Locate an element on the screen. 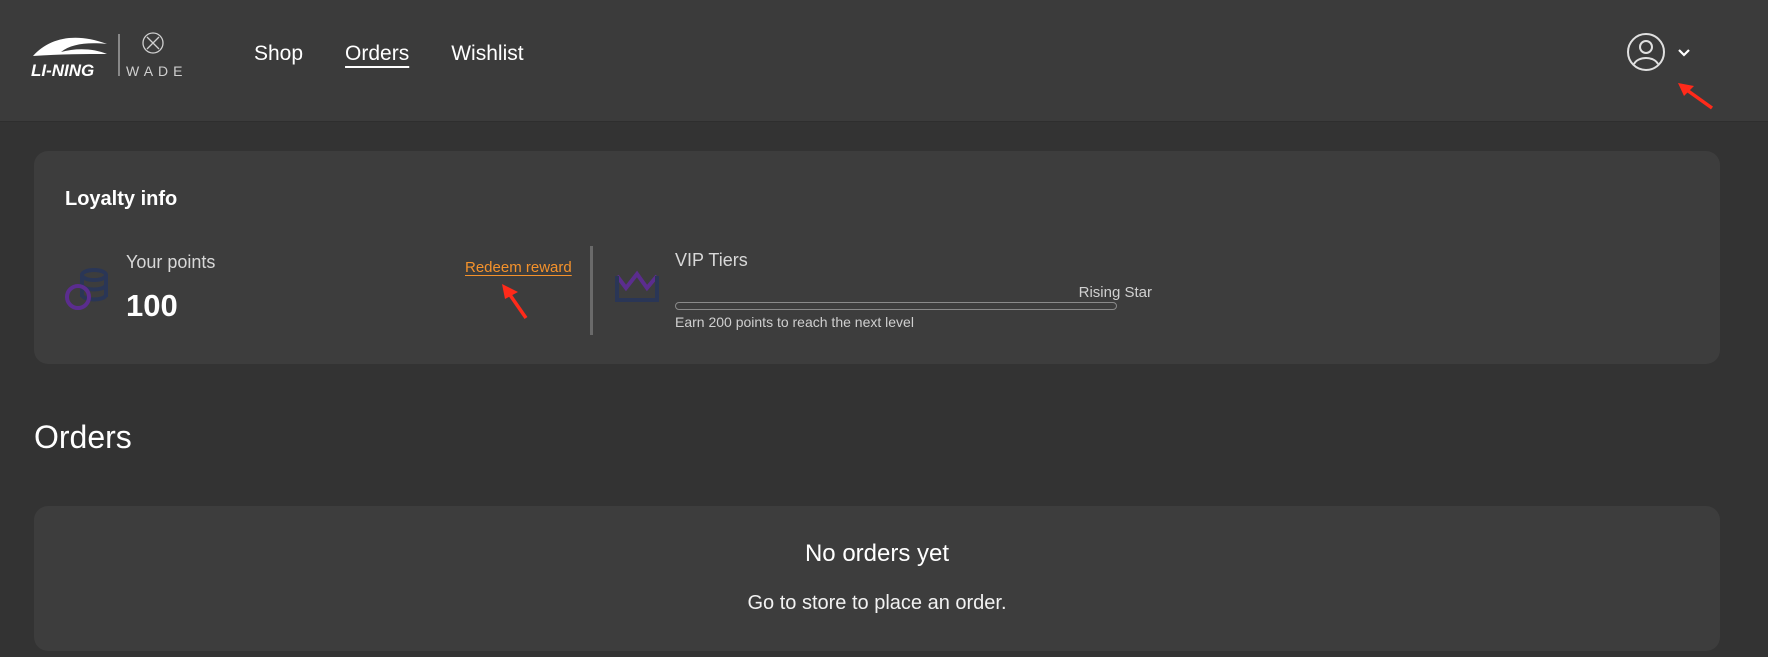  tier-hint: Earn 200 points to reach the next level is located at coordinates (794, 322).